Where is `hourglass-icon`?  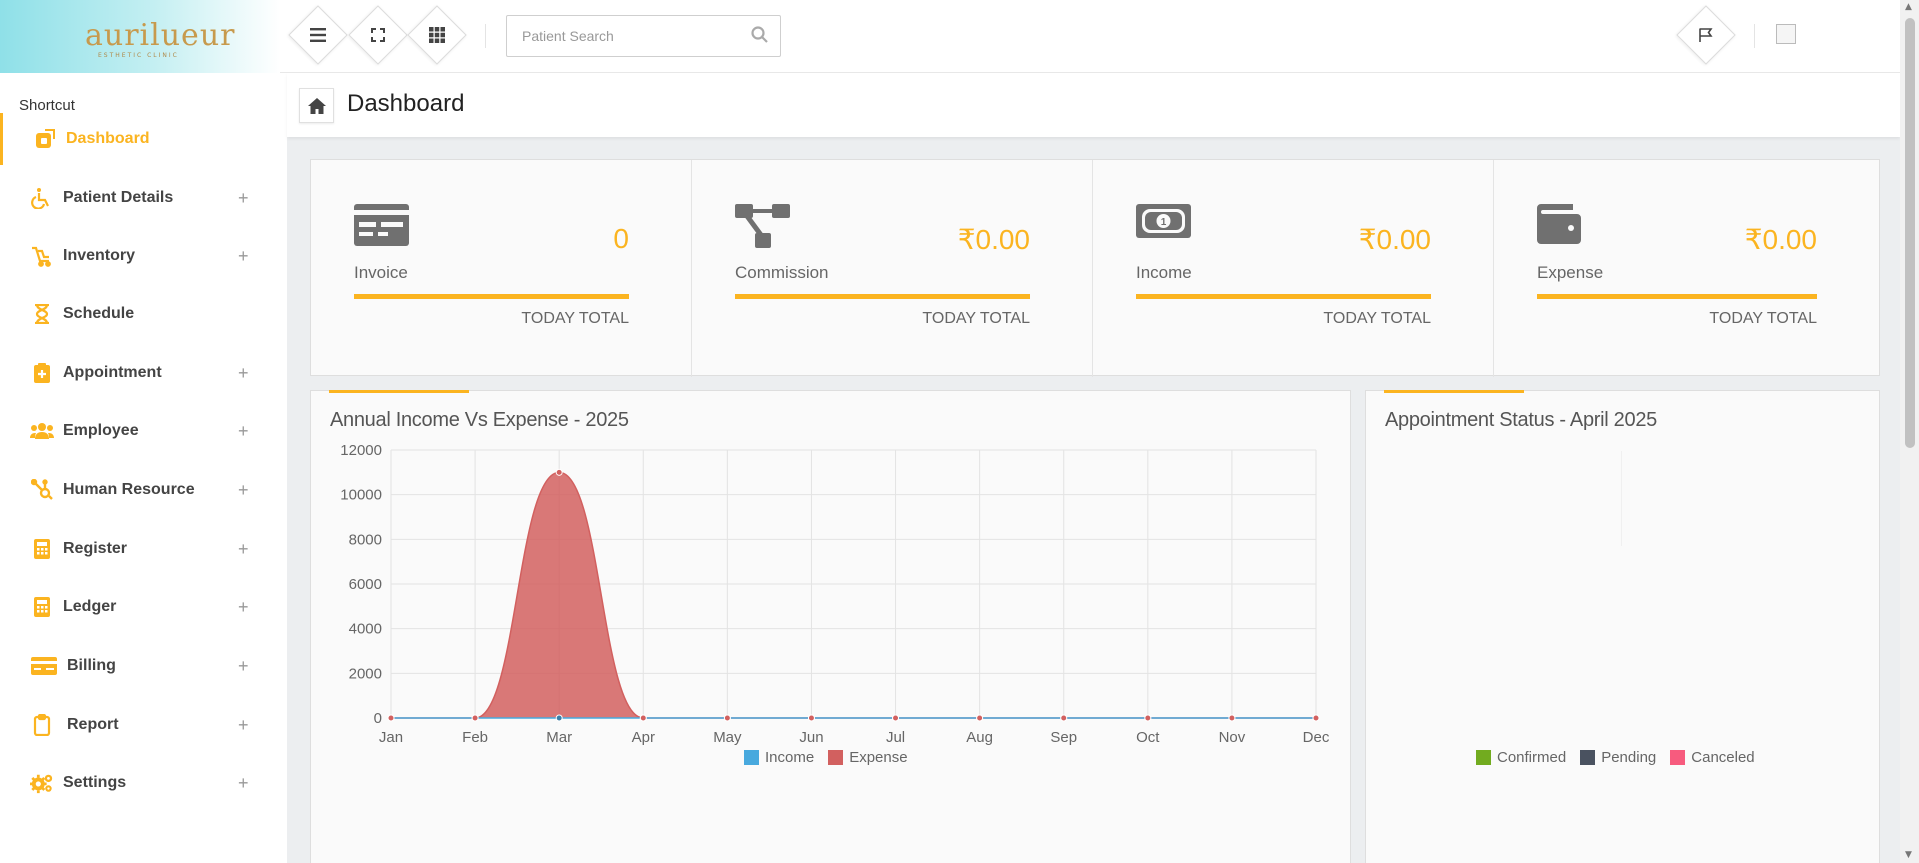
hourglass-icon is located at coordinates (42, 314).